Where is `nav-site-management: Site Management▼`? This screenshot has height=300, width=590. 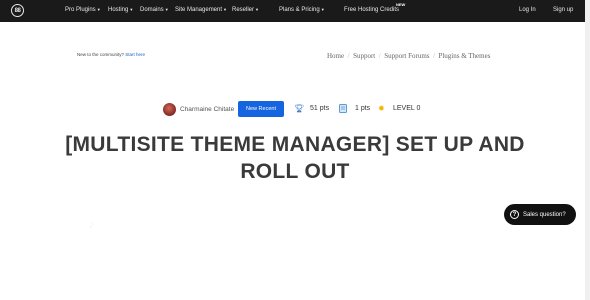 nav-site-management: Site Management▼ is located at coordinates (201, 10).